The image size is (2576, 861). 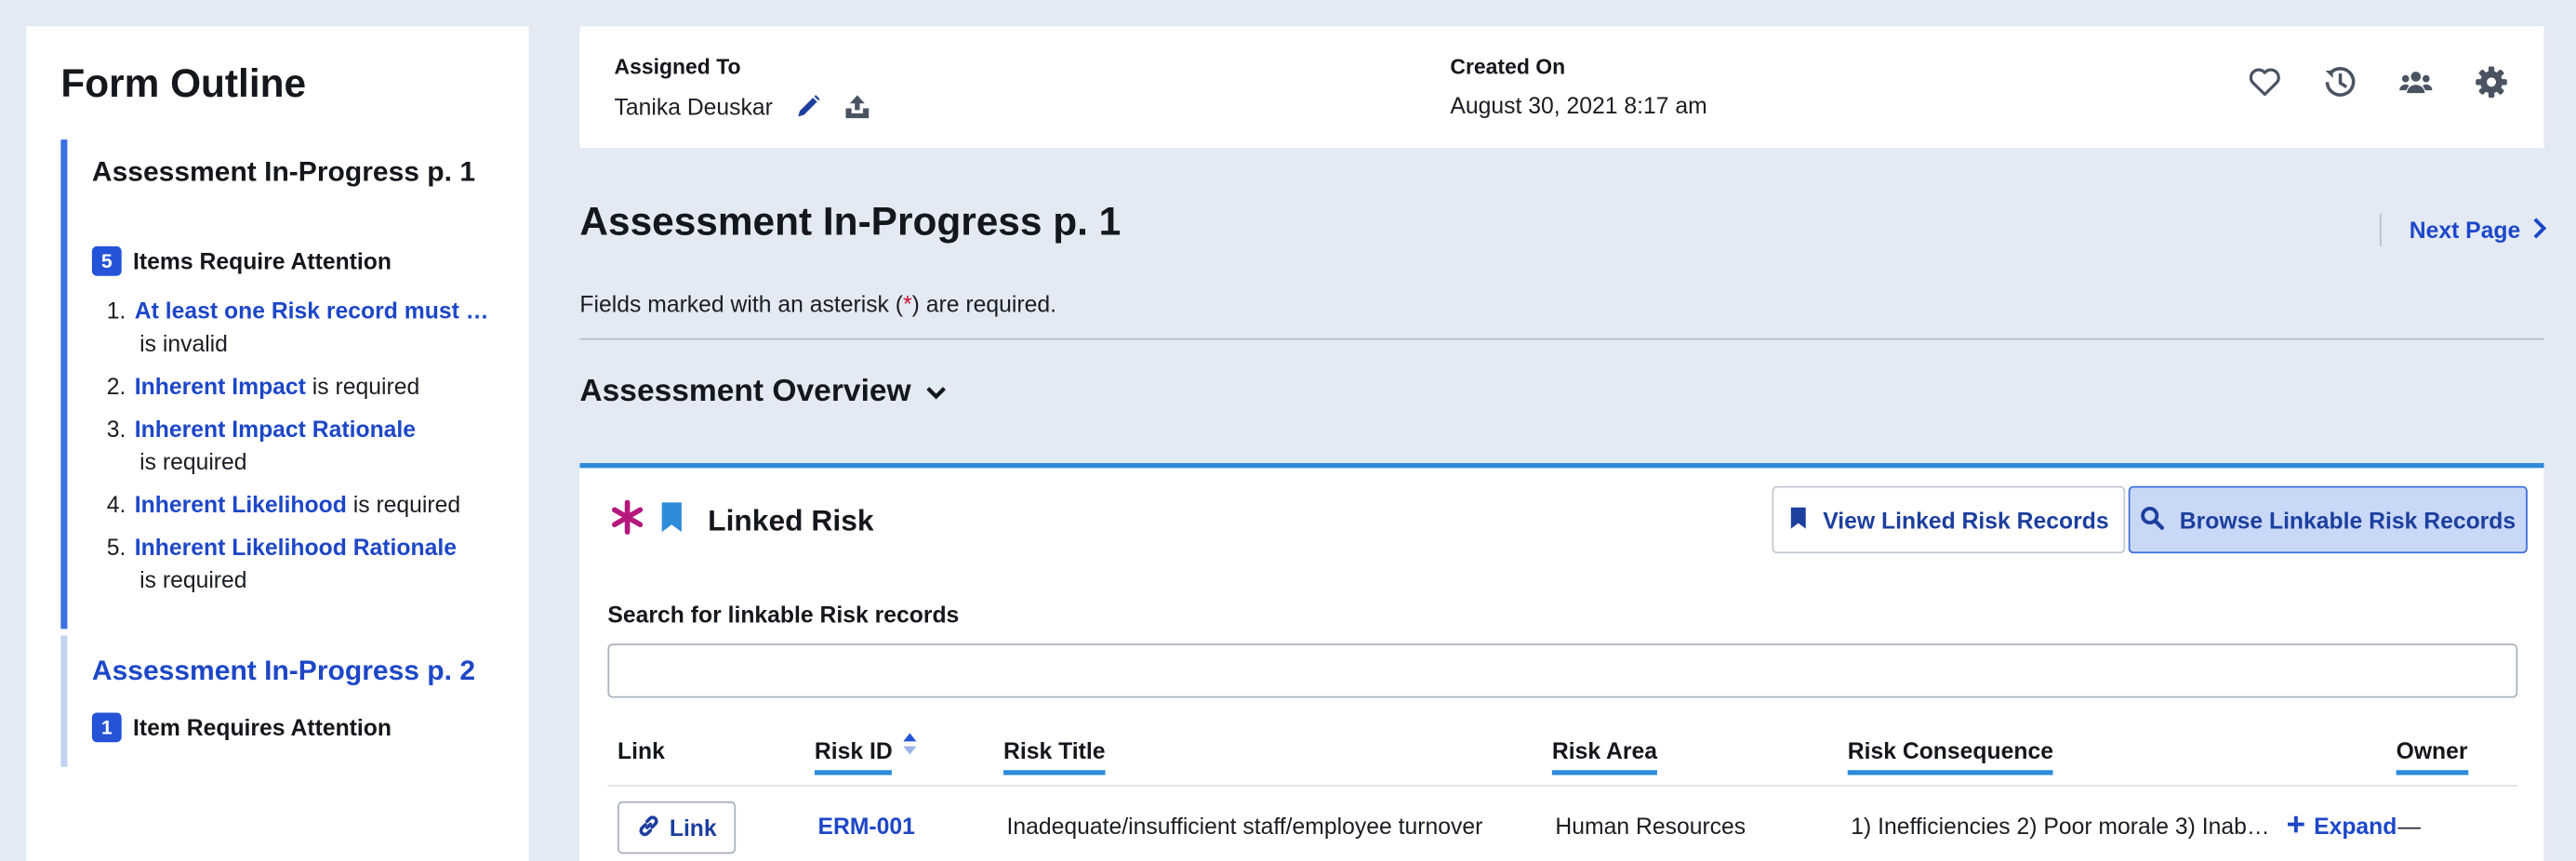 I want to click on link-icon, so click(x=648, y=827).